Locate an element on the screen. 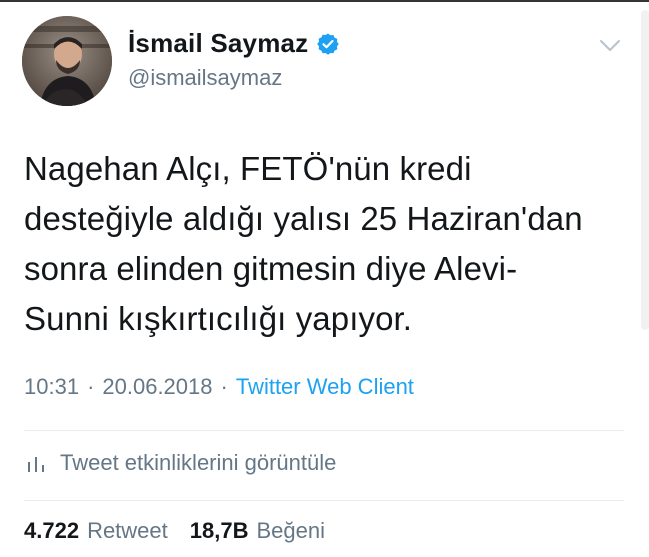 The image size is (649, 557). tweet-activity-link: Tweet etkinliklerini görüntüle is located at coordinates (180, 463).